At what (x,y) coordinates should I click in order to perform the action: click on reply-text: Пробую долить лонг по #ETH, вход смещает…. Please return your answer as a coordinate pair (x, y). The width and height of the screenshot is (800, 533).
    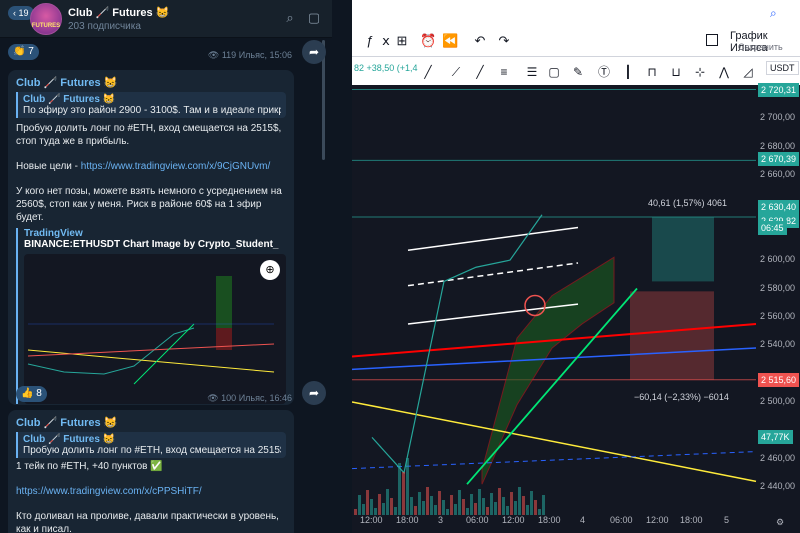
    Looking at the image, I should click on (152, 450).